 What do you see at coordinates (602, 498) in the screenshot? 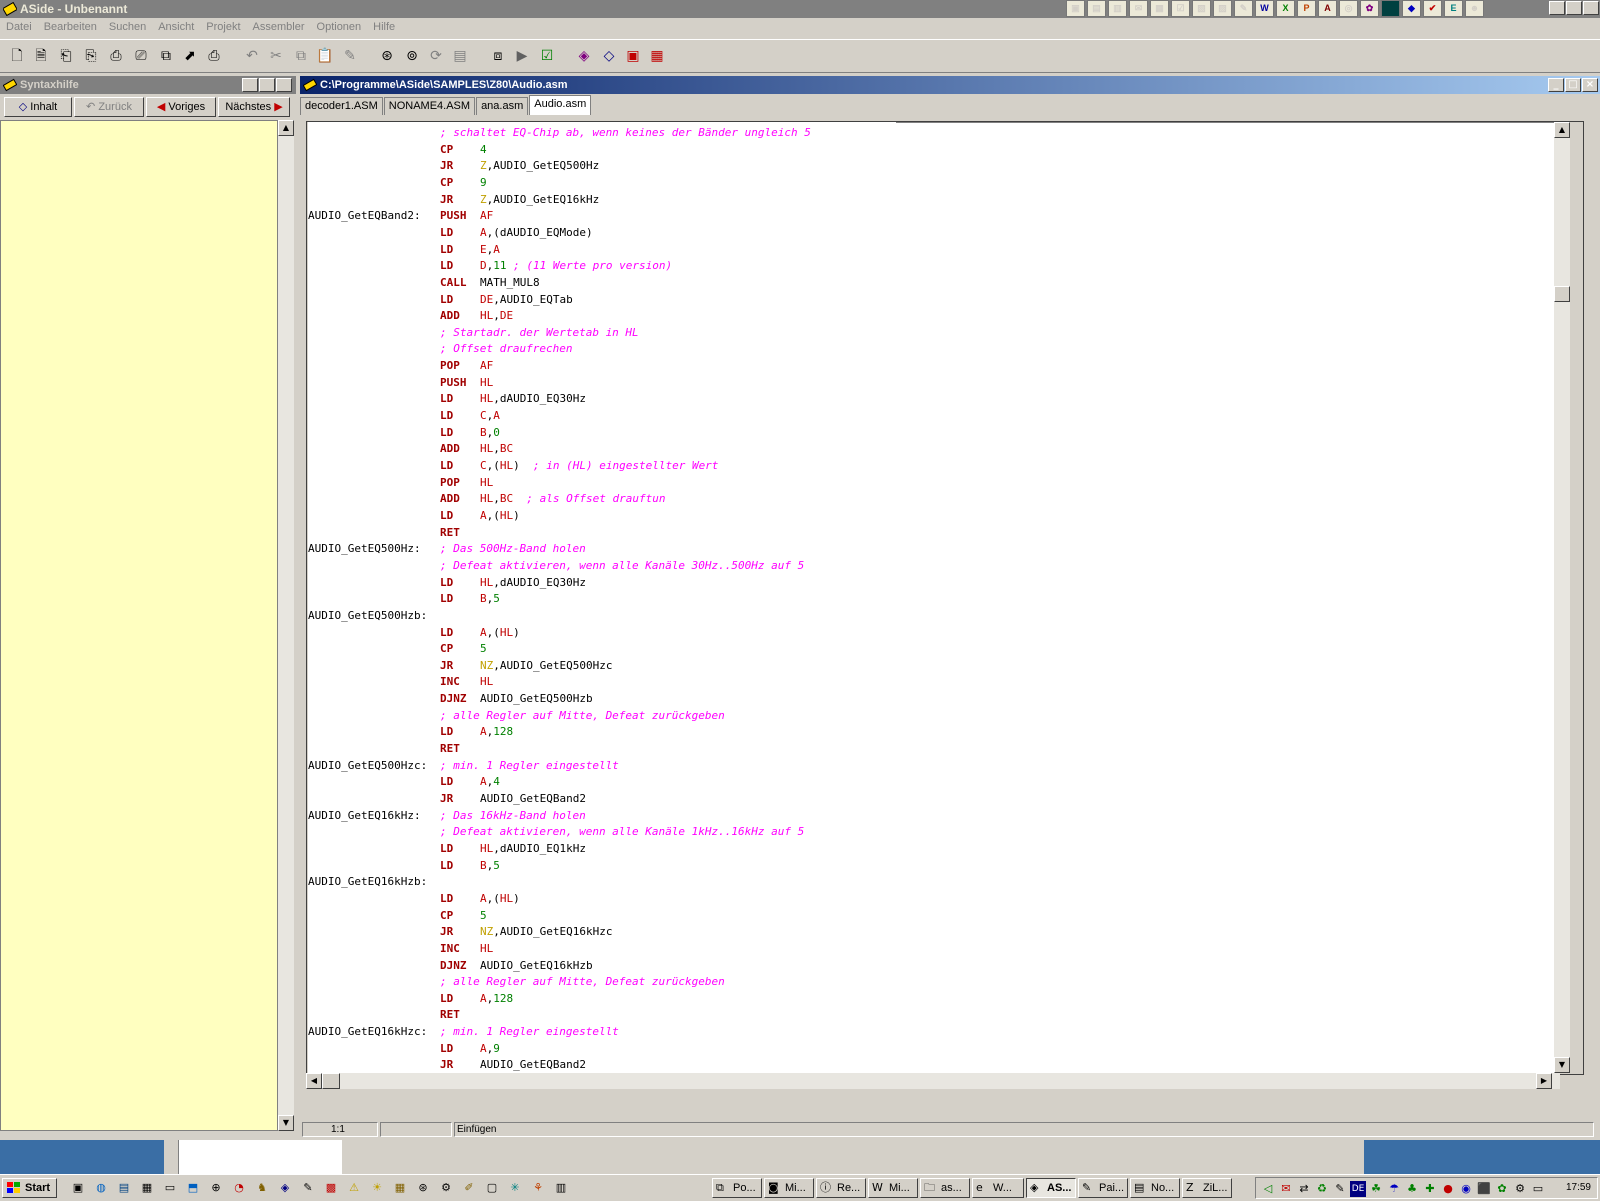
I see `code-line: ADD HL,BC ; als Offset drauftun` at bounding box center [602, 498].